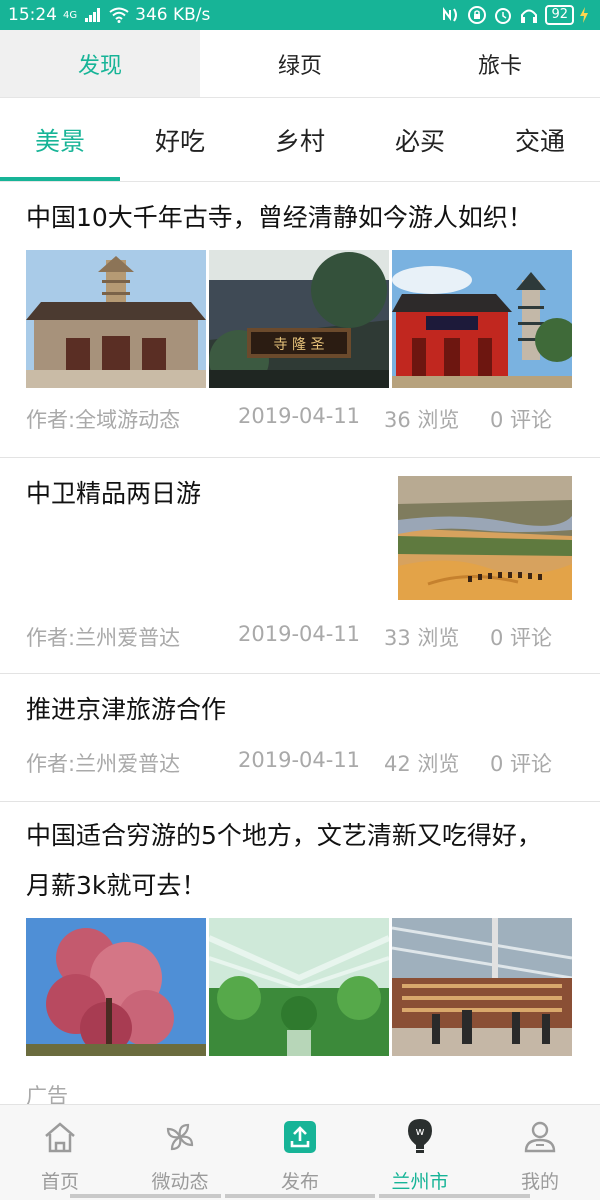 This screenshot has height=1200, width=600. What do you see at coordinates (60, 139) in the screenshot?
I see `category-tab-scenery: 美景` at bounding box center [60, 139].